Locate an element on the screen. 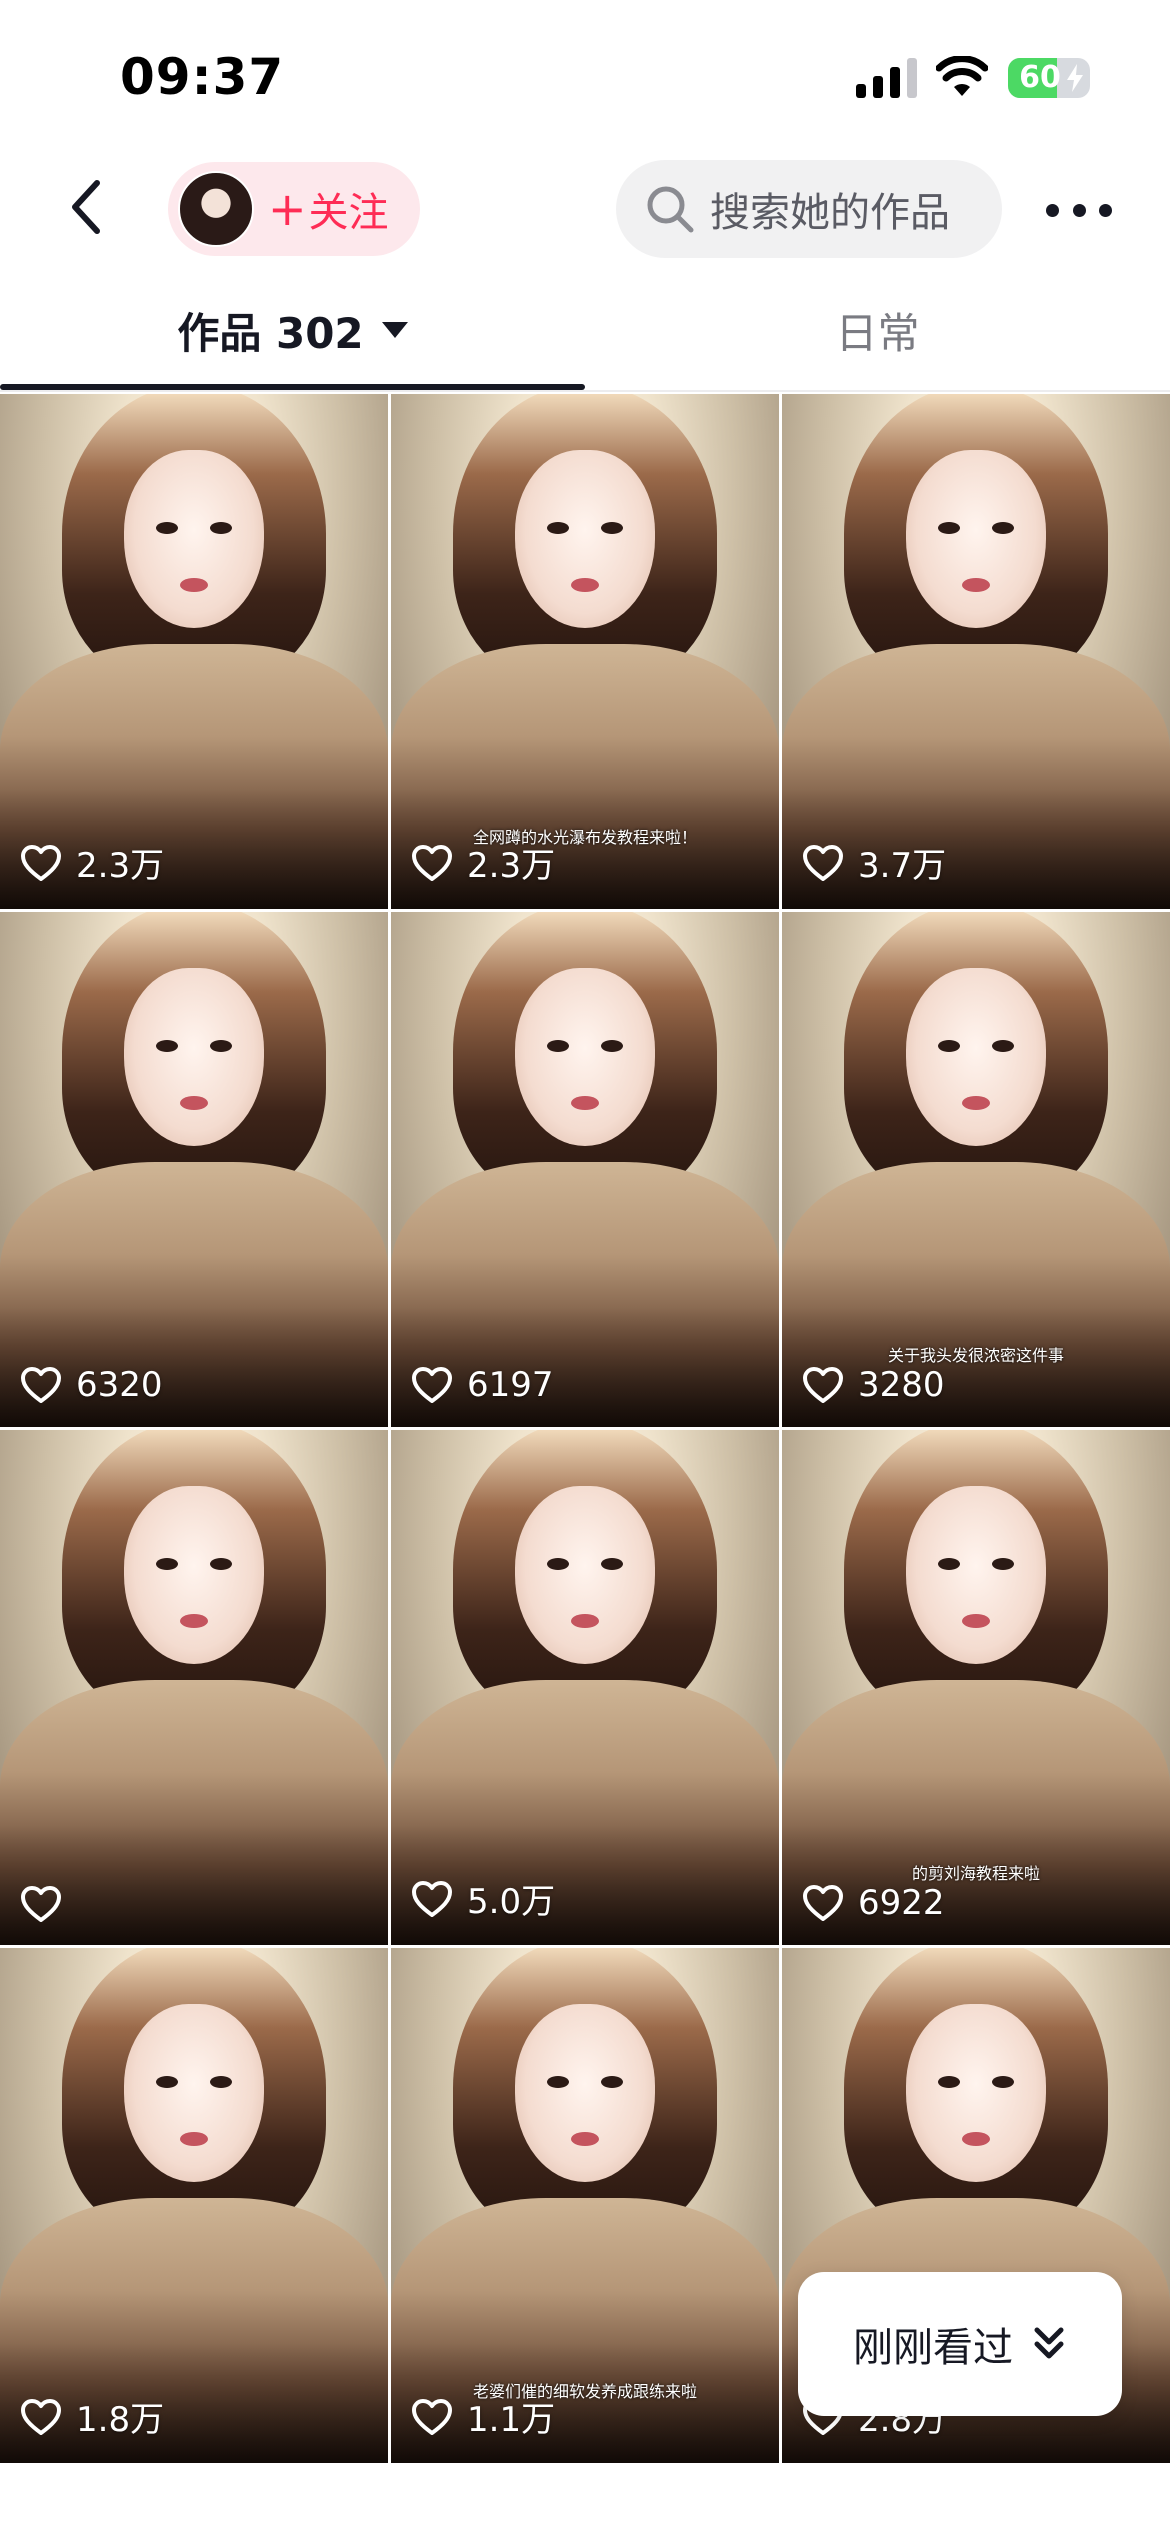 The width and height of the screenshot is (1170, 2532). like-count: 5.0万 is located at coordinates (483, 1898).